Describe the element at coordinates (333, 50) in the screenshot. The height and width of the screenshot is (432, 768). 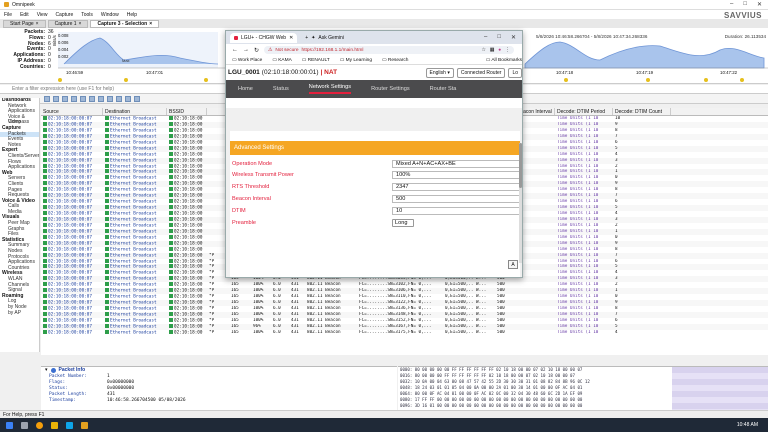
I see `url-text: https://192.168.1.1/main.html` at that location.